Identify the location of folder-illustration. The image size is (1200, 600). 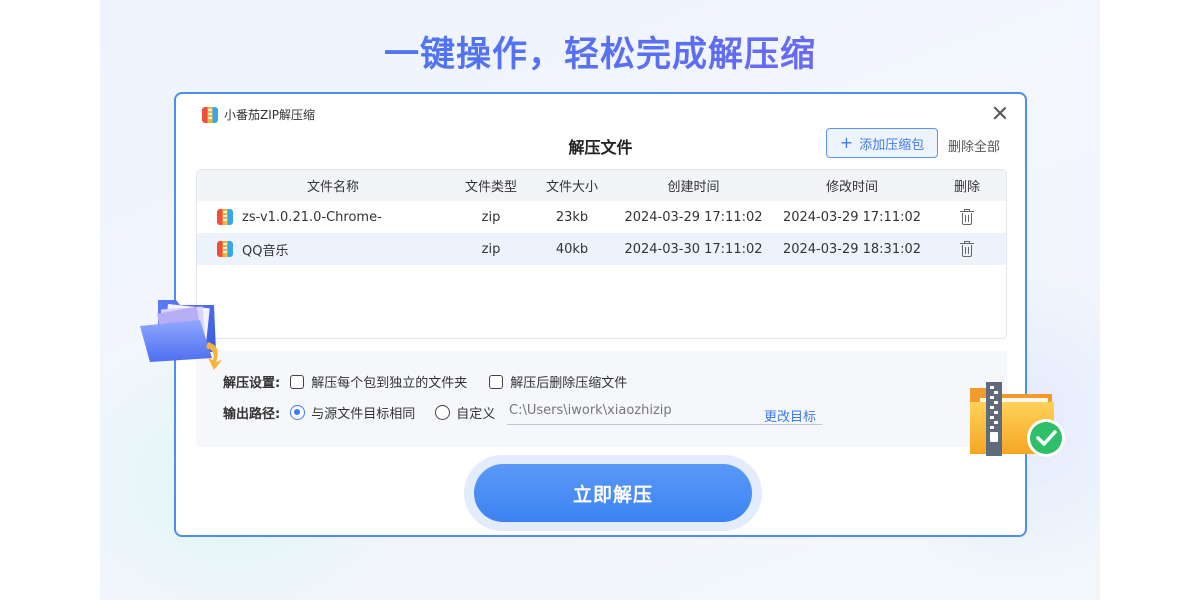
(181, 335).